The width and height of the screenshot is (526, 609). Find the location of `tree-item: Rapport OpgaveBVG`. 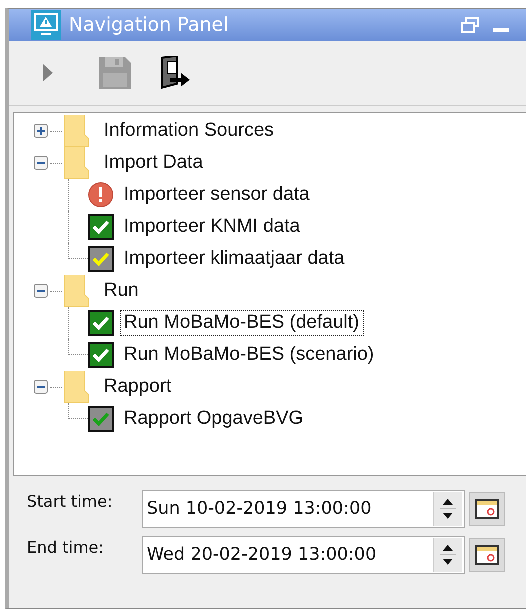

tree-item: Rapport OpgaveBVG is located at coordinates (214, 419).